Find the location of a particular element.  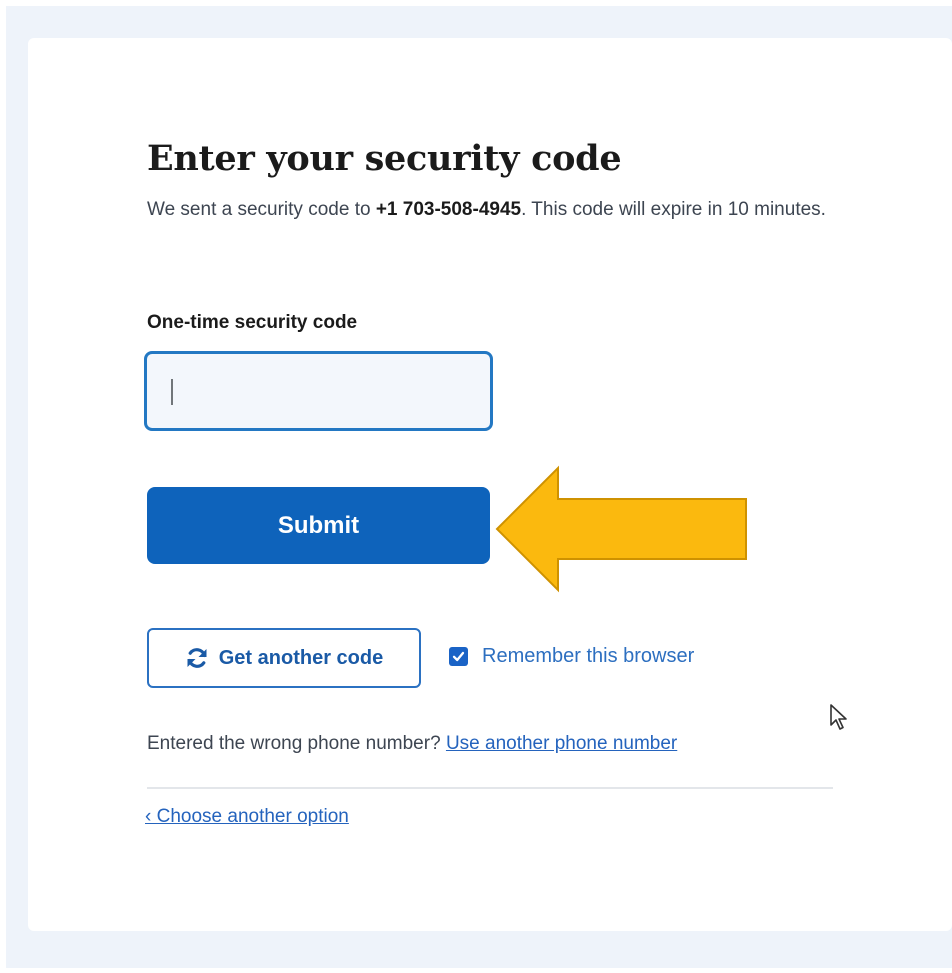

remember-browser-checkbox is located at coordinates (458, 656).